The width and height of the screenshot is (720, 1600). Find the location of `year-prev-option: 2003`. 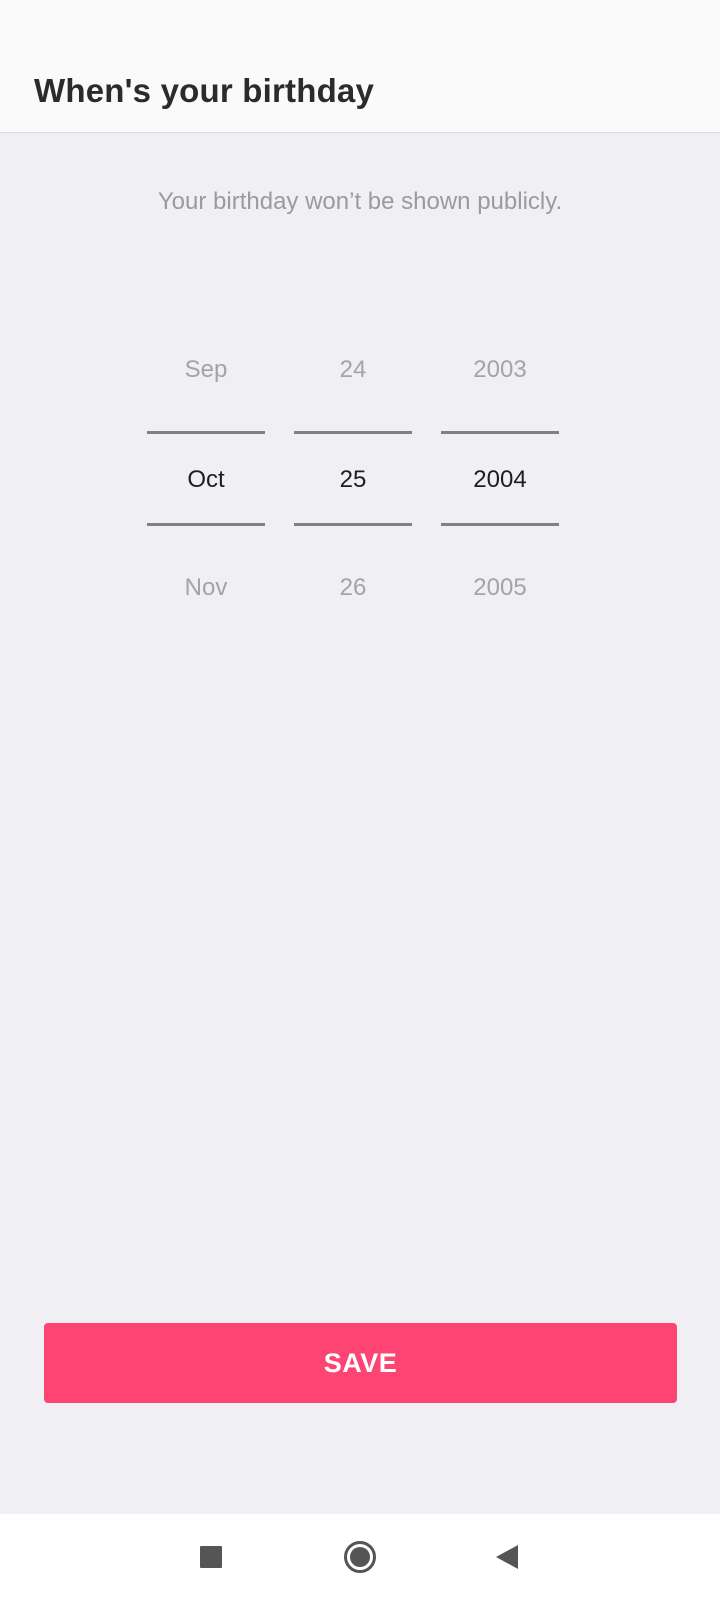

year-prev-option: 2003 is located at coordinates (500, 370).